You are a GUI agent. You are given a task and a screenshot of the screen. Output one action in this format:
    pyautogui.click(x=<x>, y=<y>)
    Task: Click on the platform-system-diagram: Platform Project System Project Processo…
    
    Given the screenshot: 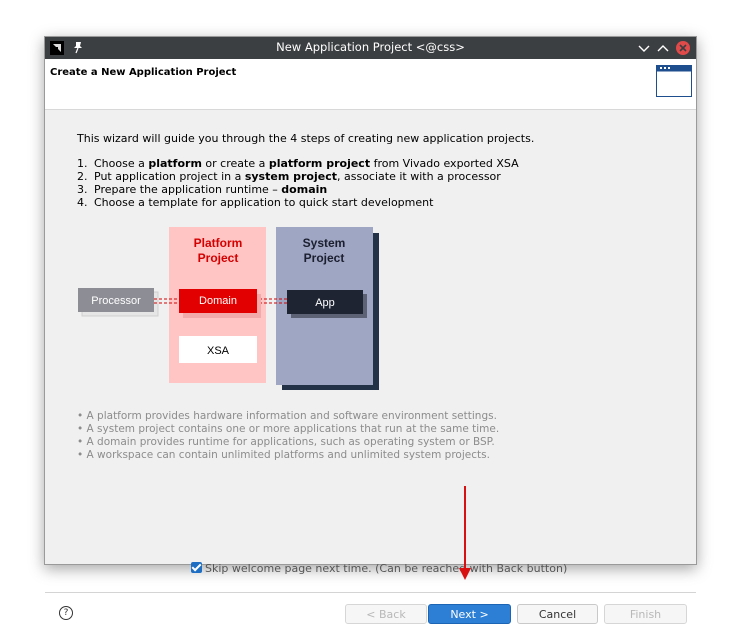 What is the action you would take?
    pyautogui.click(x=228, y=308)
    